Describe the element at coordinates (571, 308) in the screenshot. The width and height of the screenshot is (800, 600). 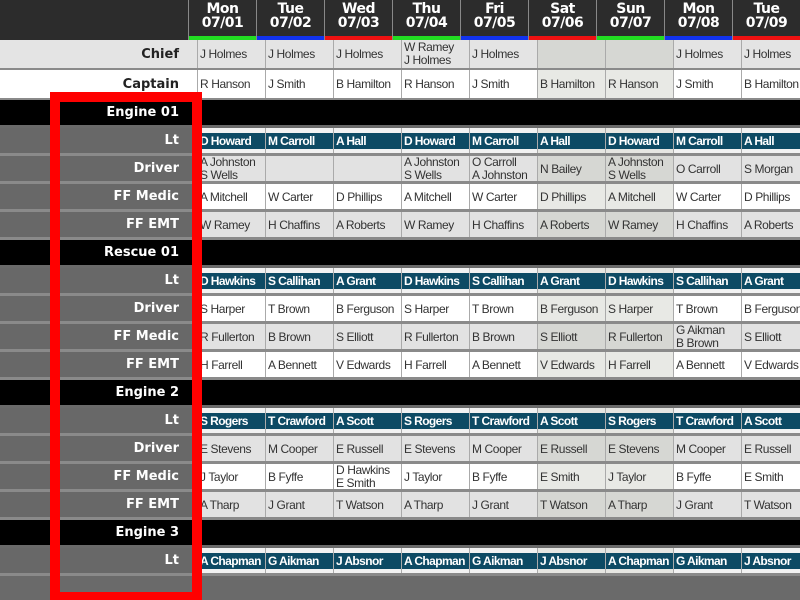
I see `schedule-cell: B Ferguson` at that location.